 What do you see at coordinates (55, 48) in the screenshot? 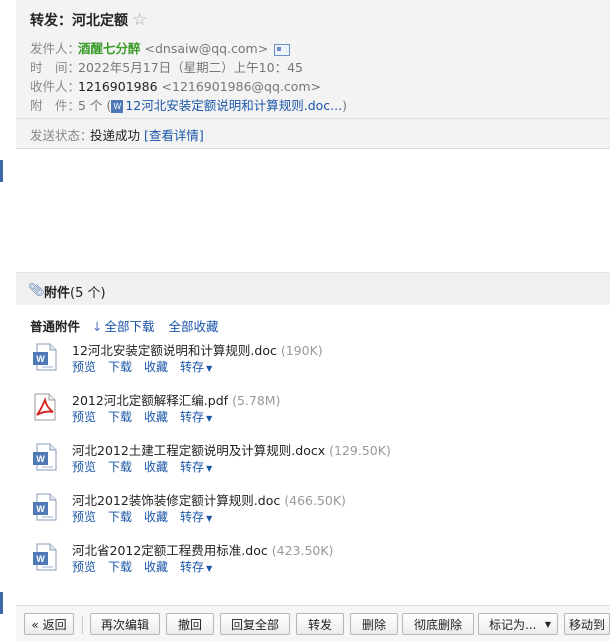
I see `from-label: 发件人：` at bounding box center [55, 48].